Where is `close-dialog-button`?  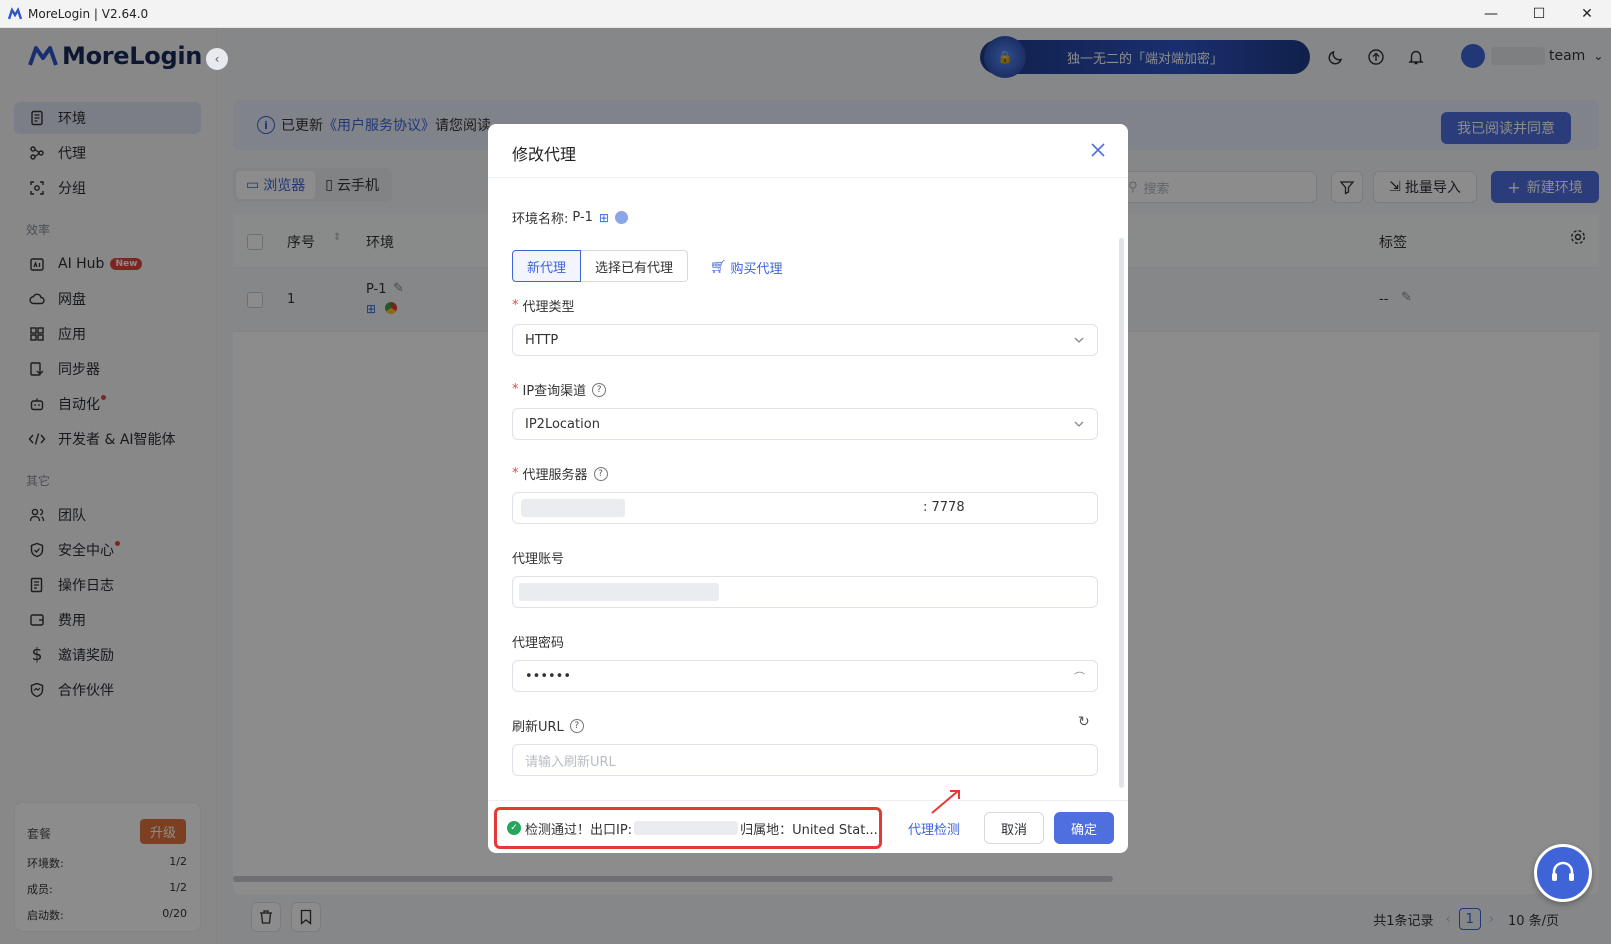
close-dialog-button is located at coordinates (1098, 150).